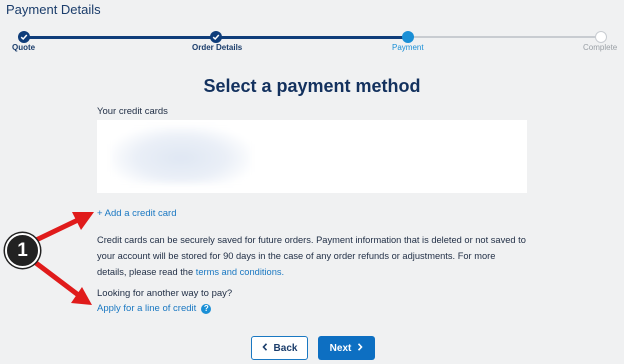  Describe the element at coordinates (600, 47) in the screenshot. I see `step-label-complete: Complete` at that location.